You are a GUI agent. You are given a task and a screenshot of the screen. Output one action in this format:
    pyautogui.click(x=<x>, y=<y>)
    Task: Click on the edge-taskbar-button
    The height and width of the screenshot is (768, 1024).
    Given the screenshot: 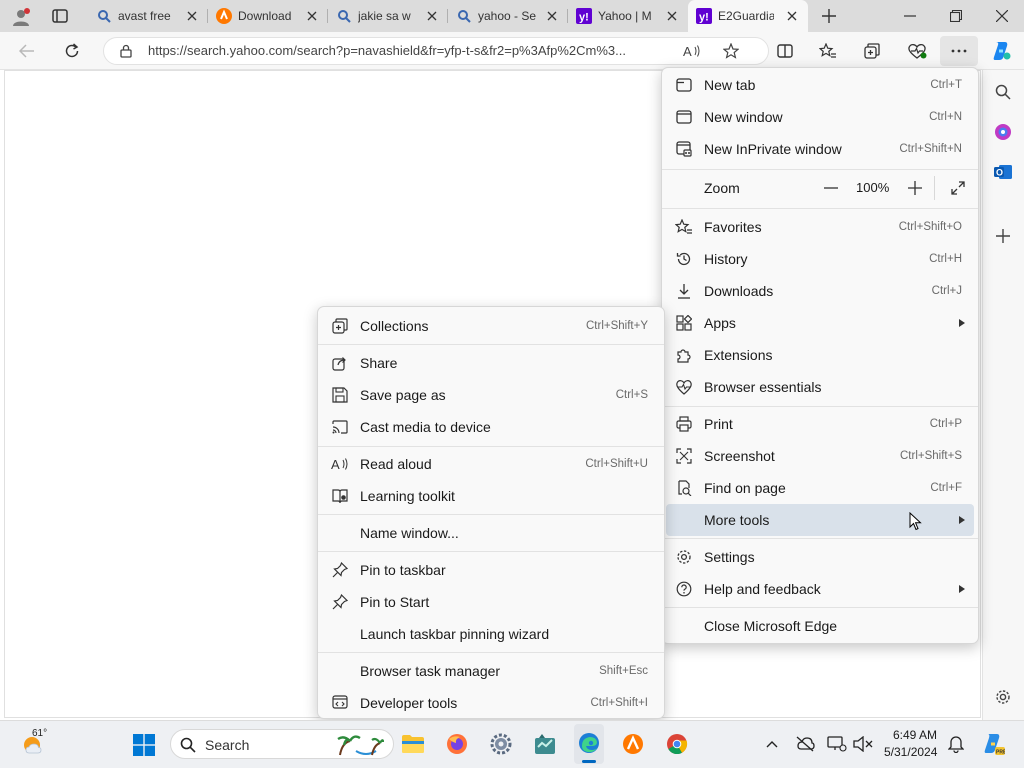 What is the action you would take?
    pyautogui.click(x=589, y=744)
    